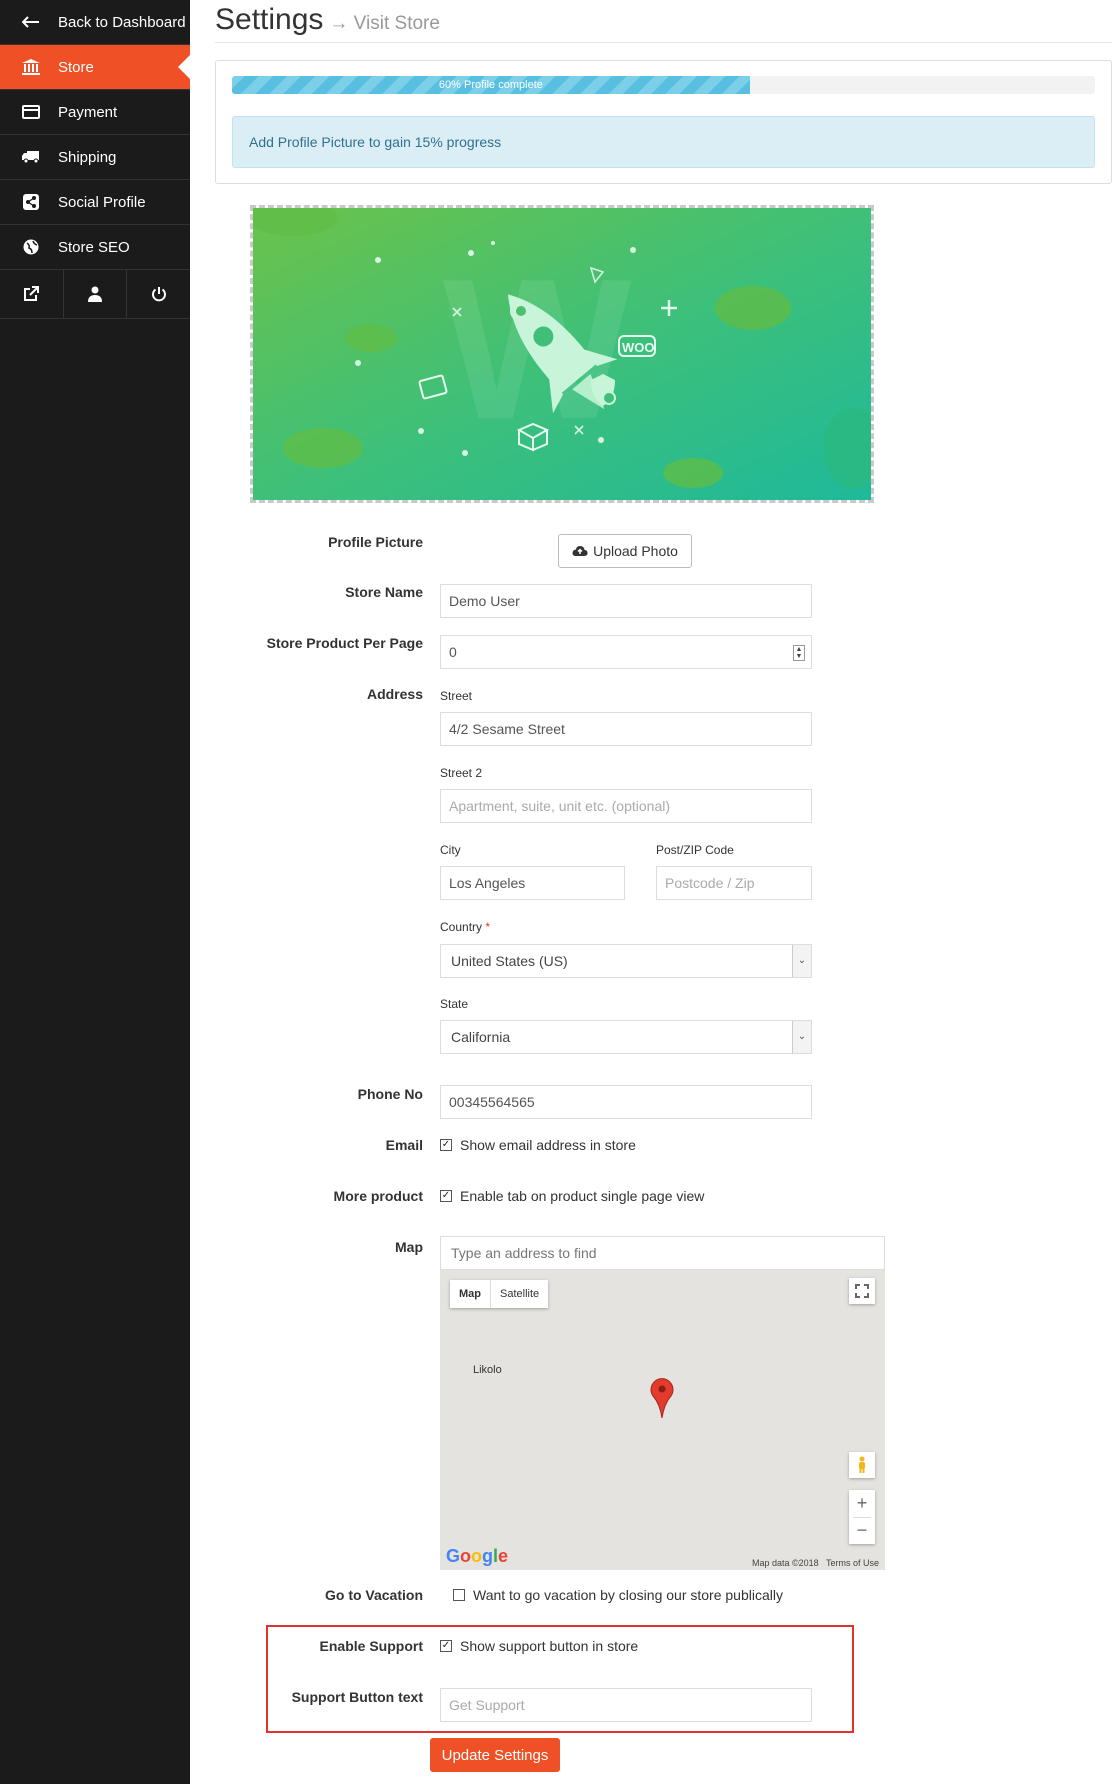 The image size is (1112, 1784). I want to click on zoom-in-icon: +, so click(862, 1504).